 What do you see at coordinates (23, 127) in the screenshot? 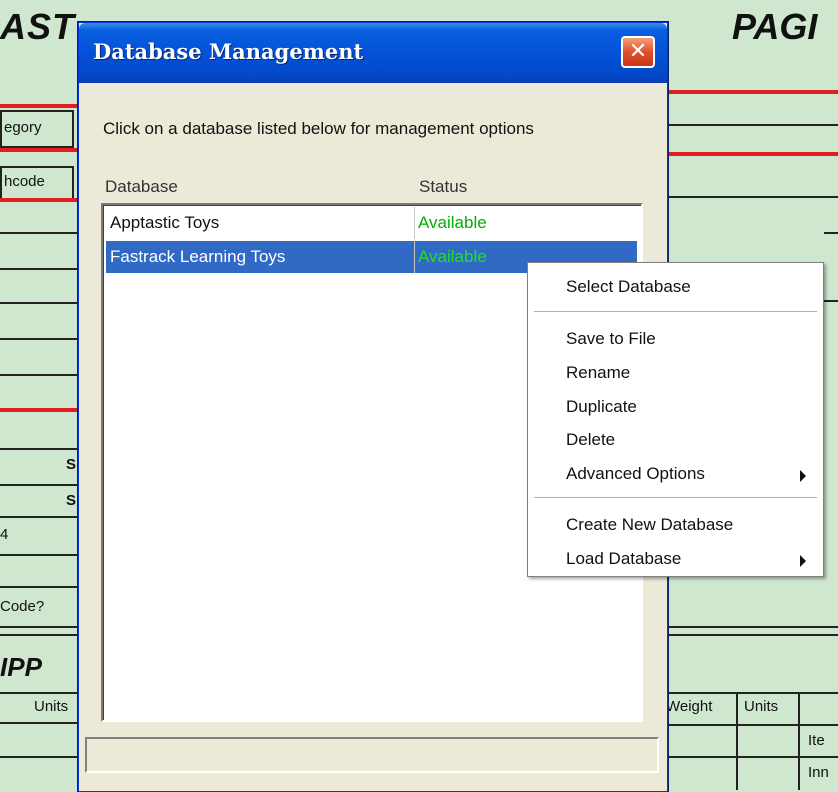
I see `category-label: egory` at bounding box center [23, 127].